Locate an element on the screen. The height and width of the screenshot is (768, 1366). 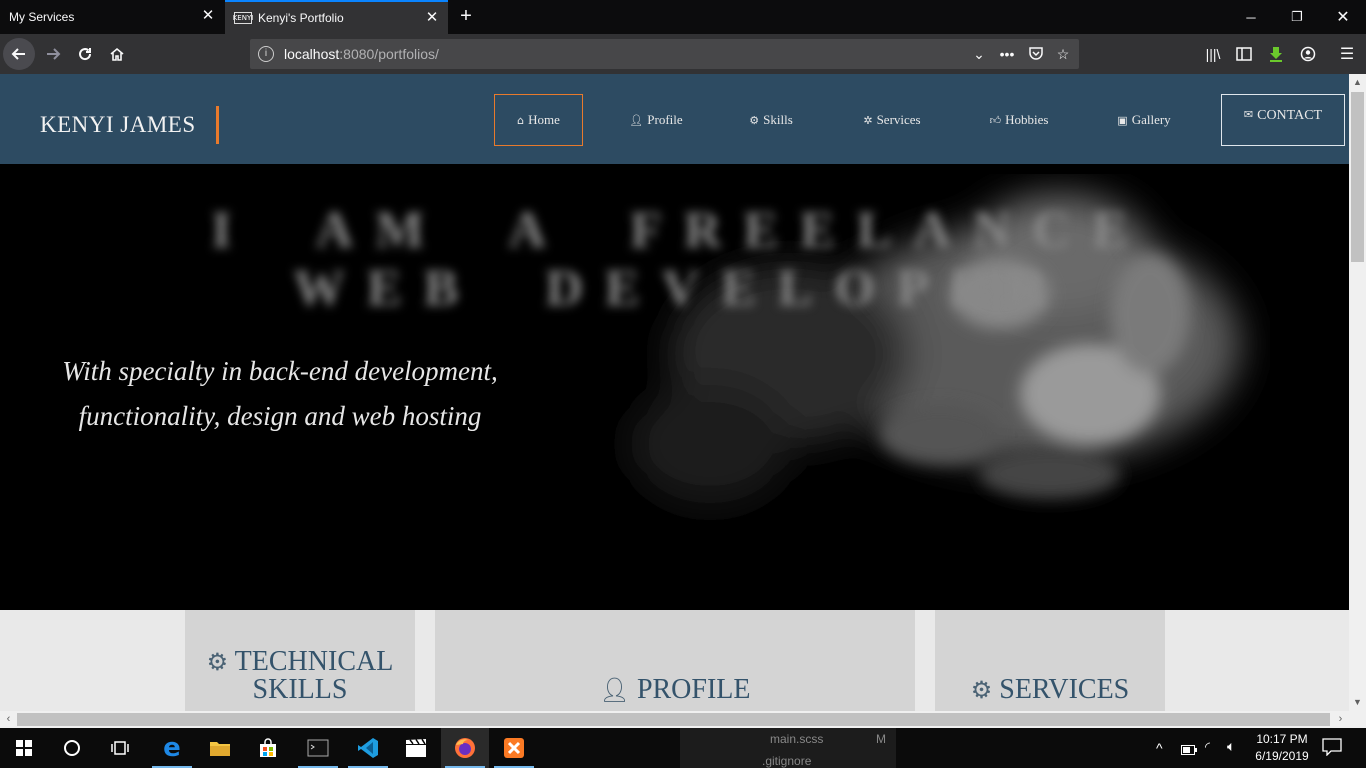
task-view-icon is located at coordinates (120, 748).